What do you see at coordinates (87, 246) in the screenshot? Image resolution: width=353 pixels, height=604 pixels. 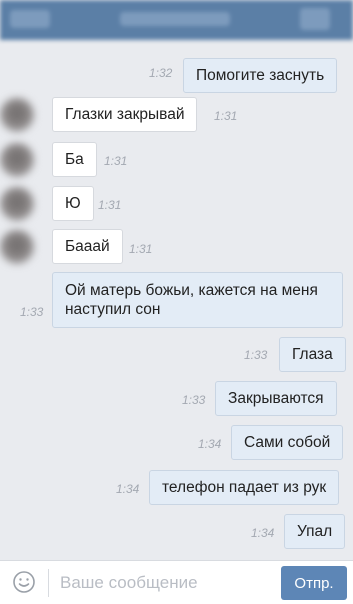 I see `incoming-message: Бааай` at bounding box center [87, 246].